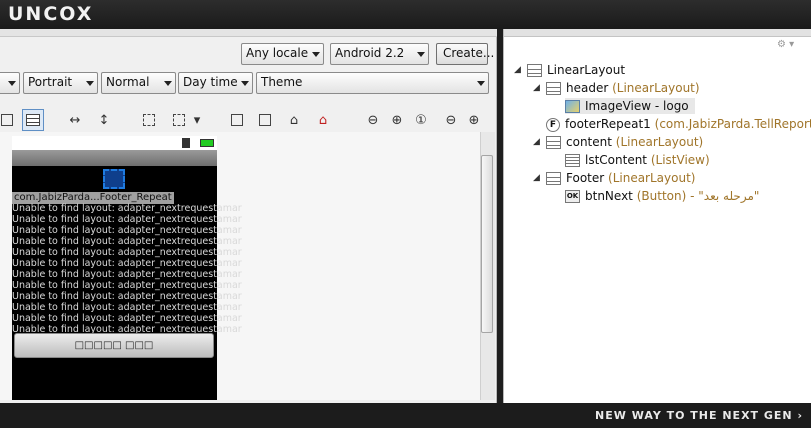  What do you see at coordinates (421, 120) in the screenshot?
I see `zoom-100-icon: ①` at bounding box center [421, 120].